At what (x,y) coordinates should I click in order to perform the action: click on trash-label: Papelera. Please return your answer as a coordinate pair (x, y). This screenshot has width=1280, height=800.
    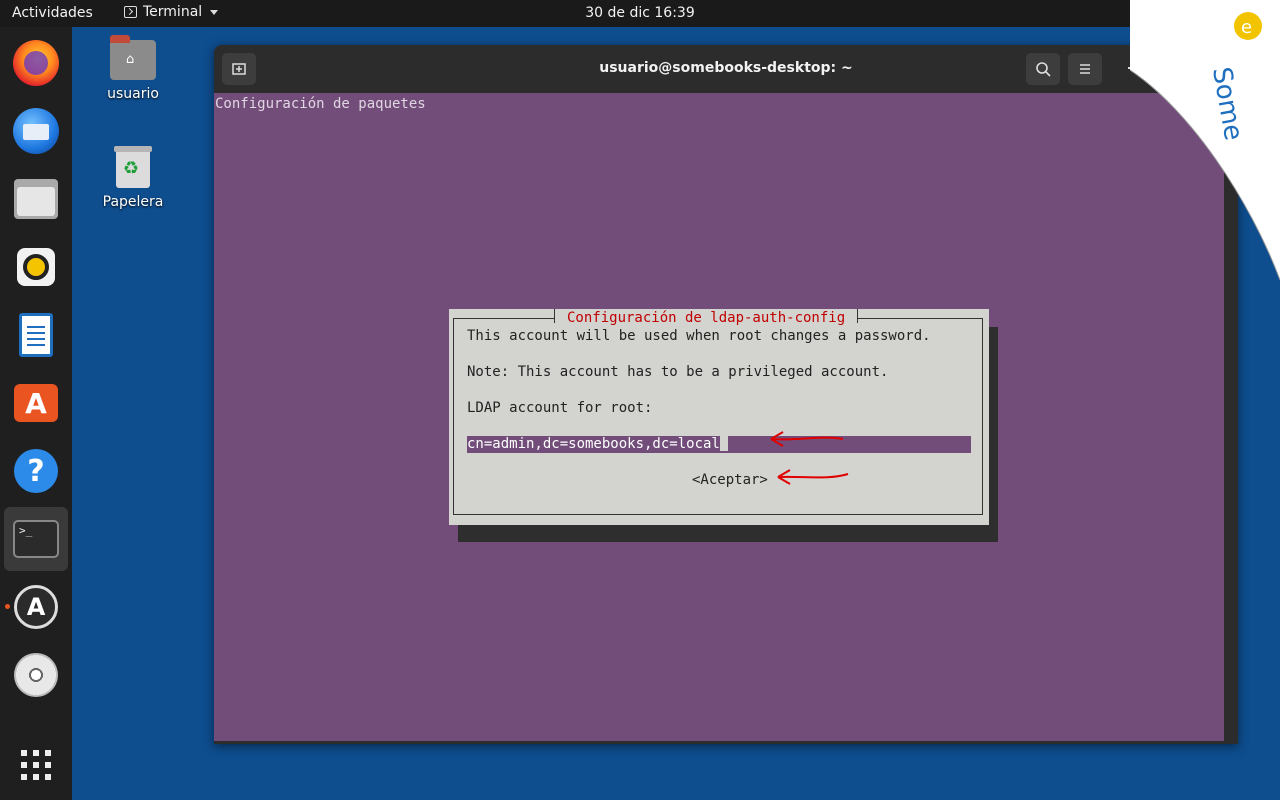
    Looking at the image, I should click on (133, 202).